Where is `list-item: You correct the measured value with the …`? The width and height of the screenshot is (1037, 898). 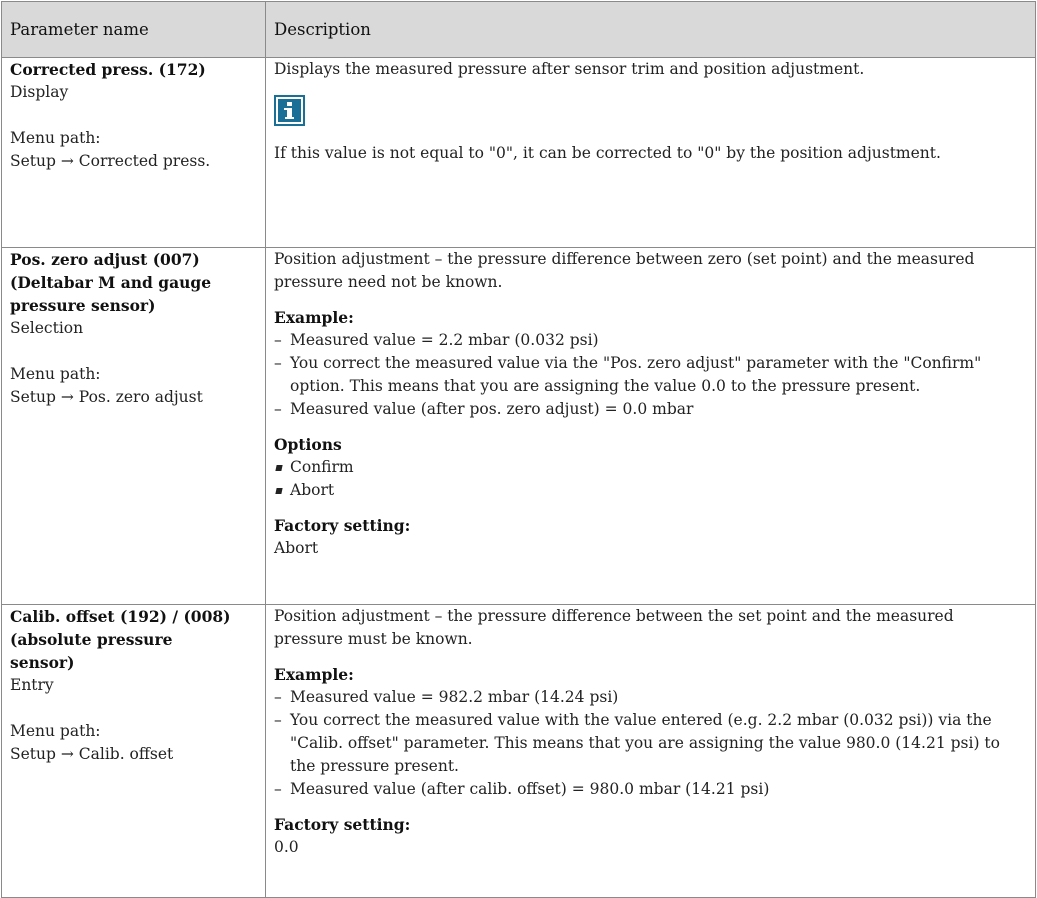
list-item: You correct the measured value with the … is located at coordinates (650, 743).